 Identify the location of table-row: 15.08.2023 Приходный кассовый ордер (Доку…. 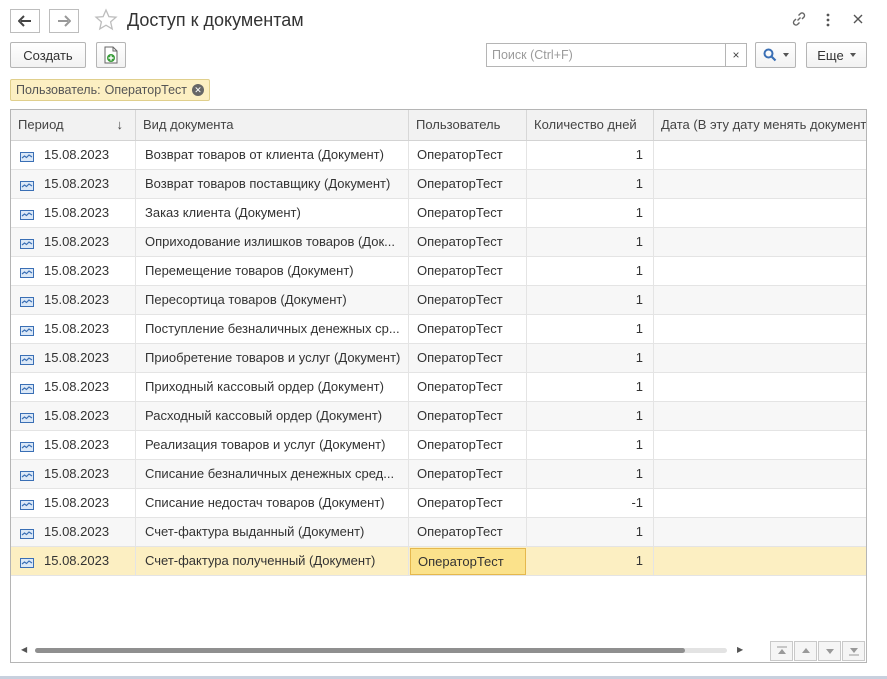
(438, 387).